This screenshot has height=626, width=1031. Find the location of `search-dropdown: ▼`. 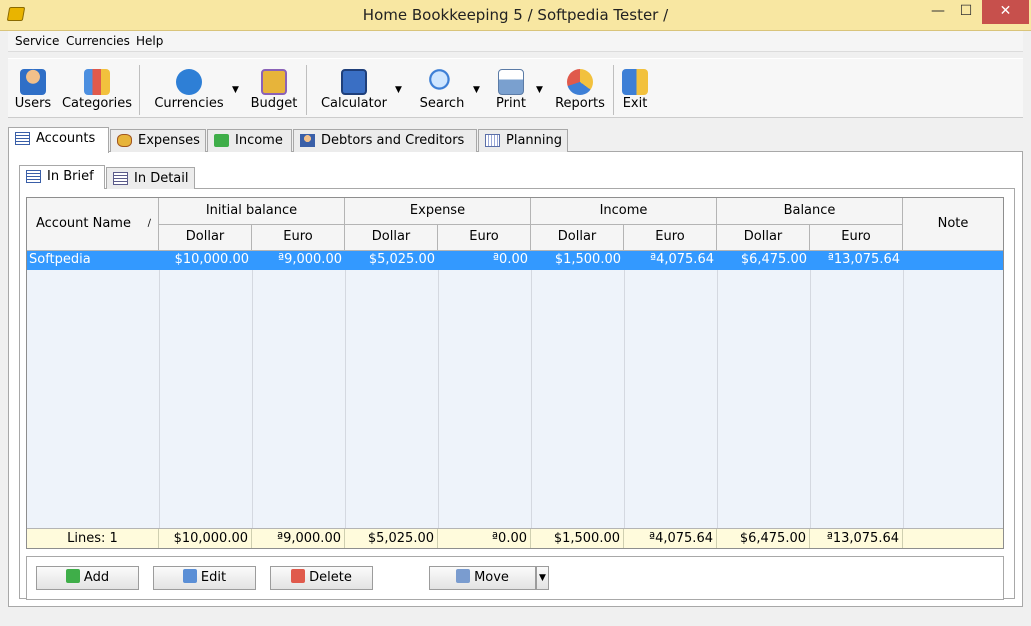

search-dropdown: ▼ is located at coordinates (479, 89).